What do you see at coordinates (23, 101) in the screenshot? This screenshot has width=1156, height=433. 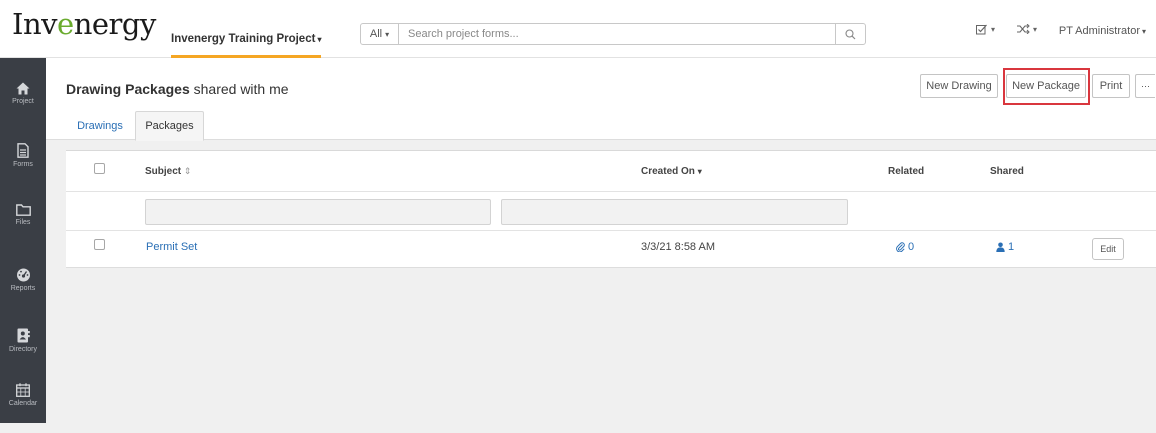 I see `sidebar-item-label: Project` at bounding box center [23, 101].